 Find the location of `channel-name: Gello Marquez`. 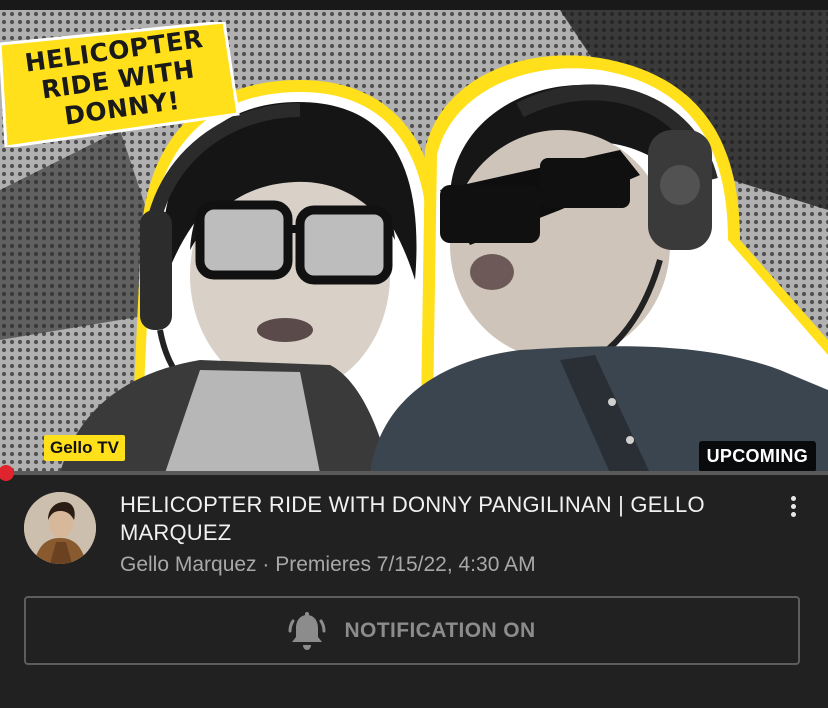

channel-name: Gello Marquez is located at coordinates (188, 564).